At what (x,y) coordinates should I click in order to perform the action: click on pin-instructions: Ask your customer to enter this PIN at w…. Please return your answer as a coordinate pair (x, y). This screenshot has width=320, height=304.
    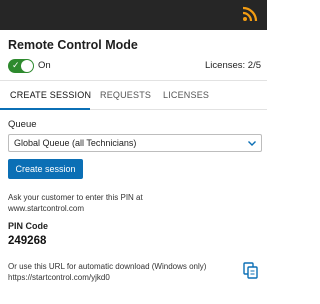
    Looking at the image, I should click on (75, 203).